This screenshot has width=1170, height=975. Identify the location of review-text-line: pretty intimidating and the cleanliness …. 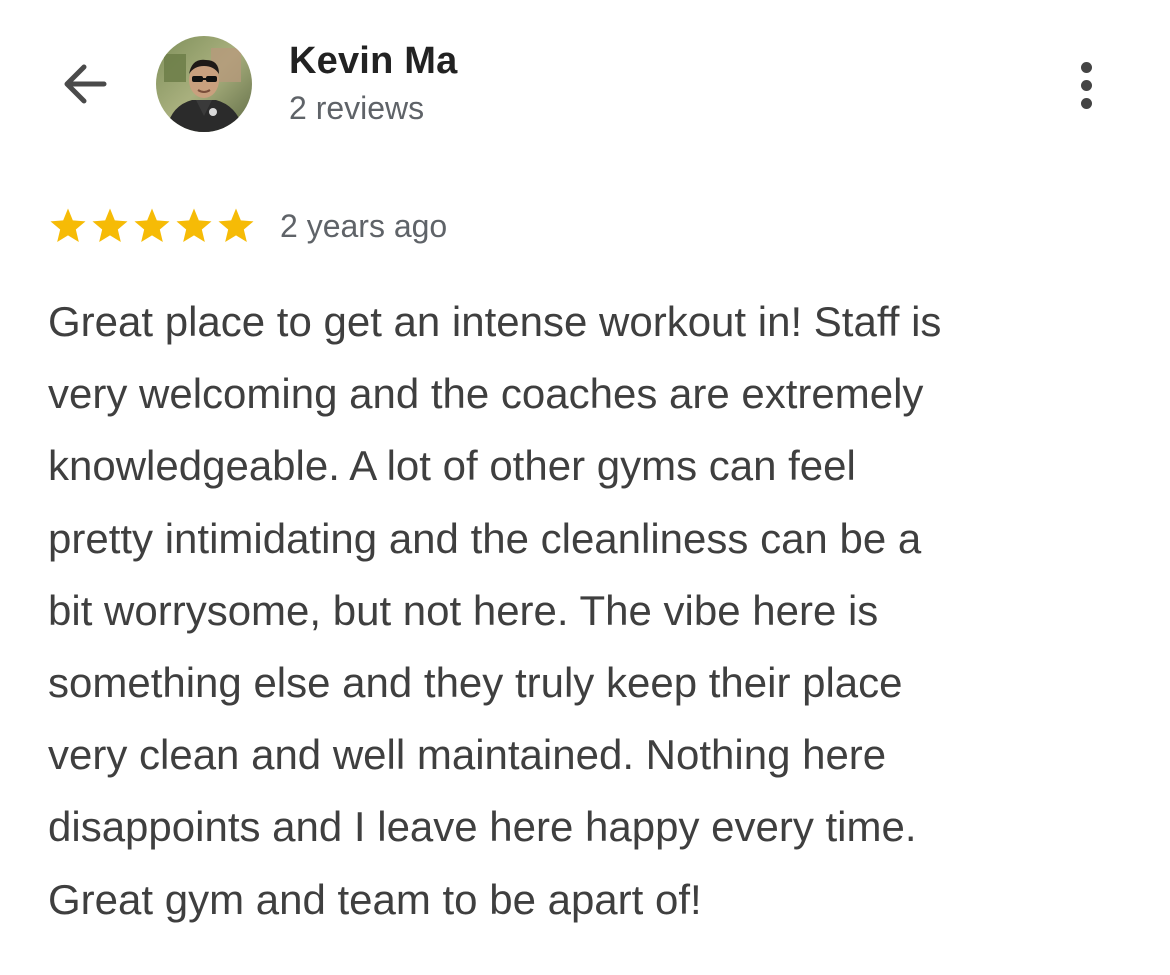
(485, 538).